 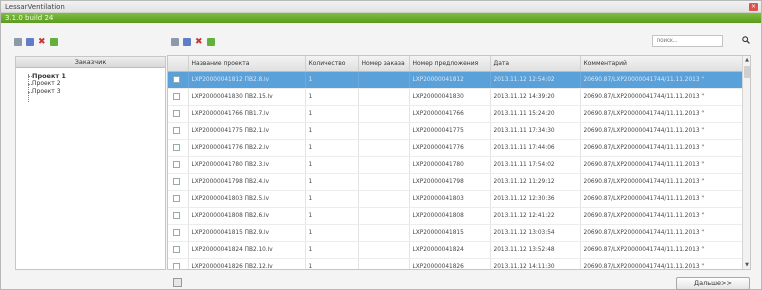 I want to click on column-header: Комментарий, so click(x=662, y=64).